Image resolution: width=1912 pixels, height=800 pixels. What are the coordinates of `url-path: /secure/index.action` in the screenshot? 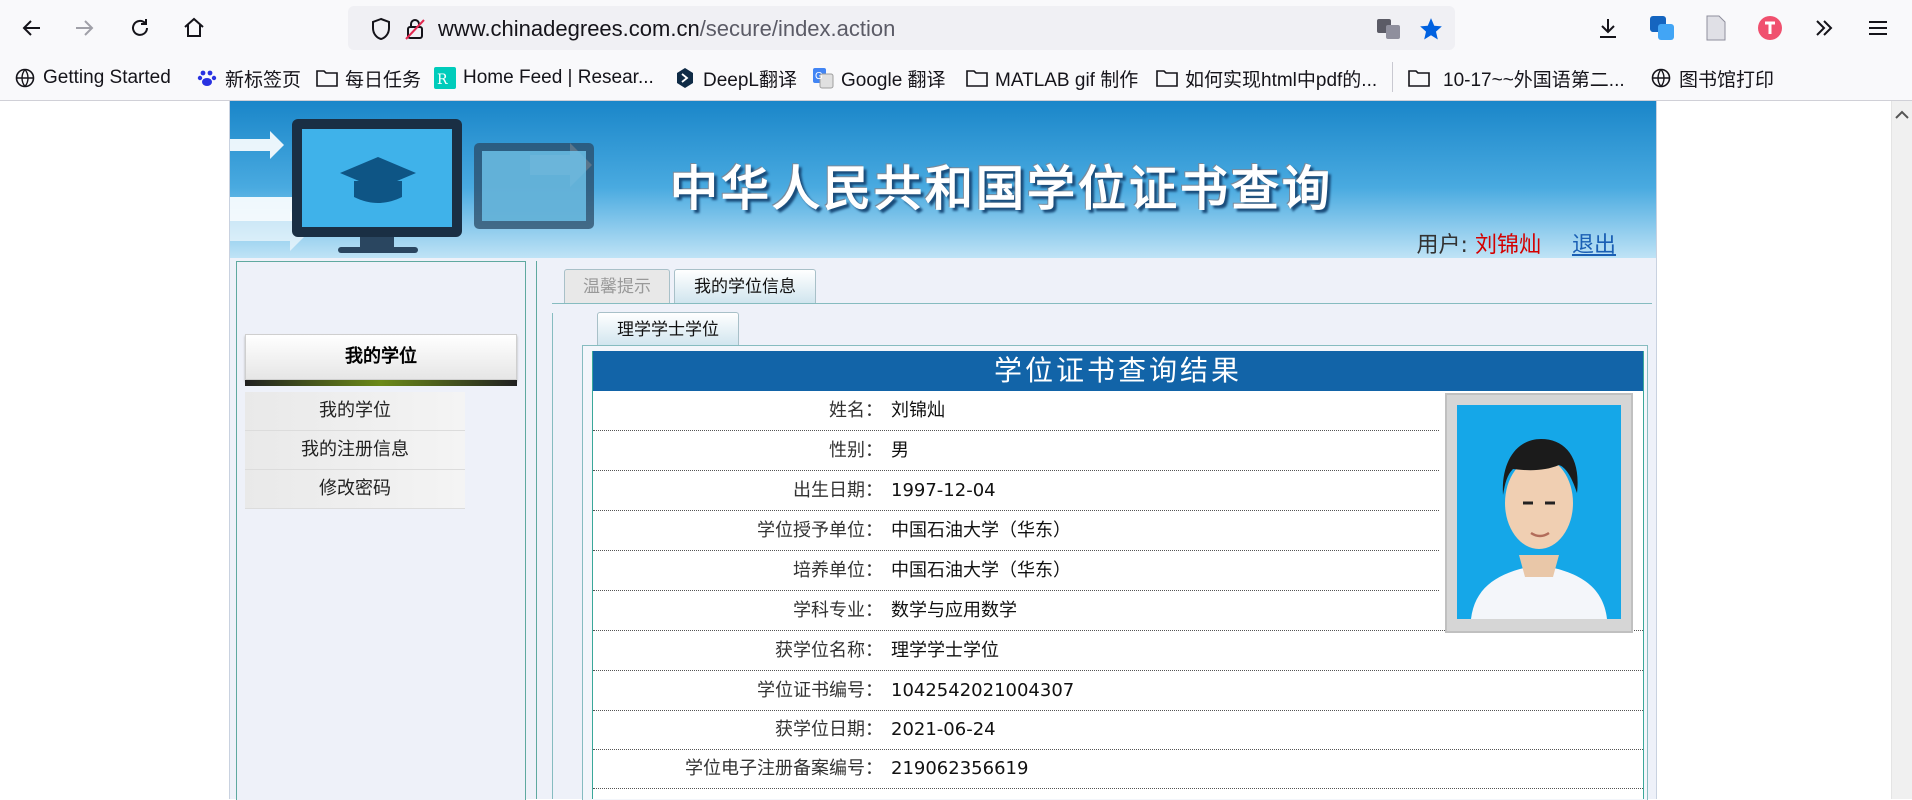 It's located at (797, 28).